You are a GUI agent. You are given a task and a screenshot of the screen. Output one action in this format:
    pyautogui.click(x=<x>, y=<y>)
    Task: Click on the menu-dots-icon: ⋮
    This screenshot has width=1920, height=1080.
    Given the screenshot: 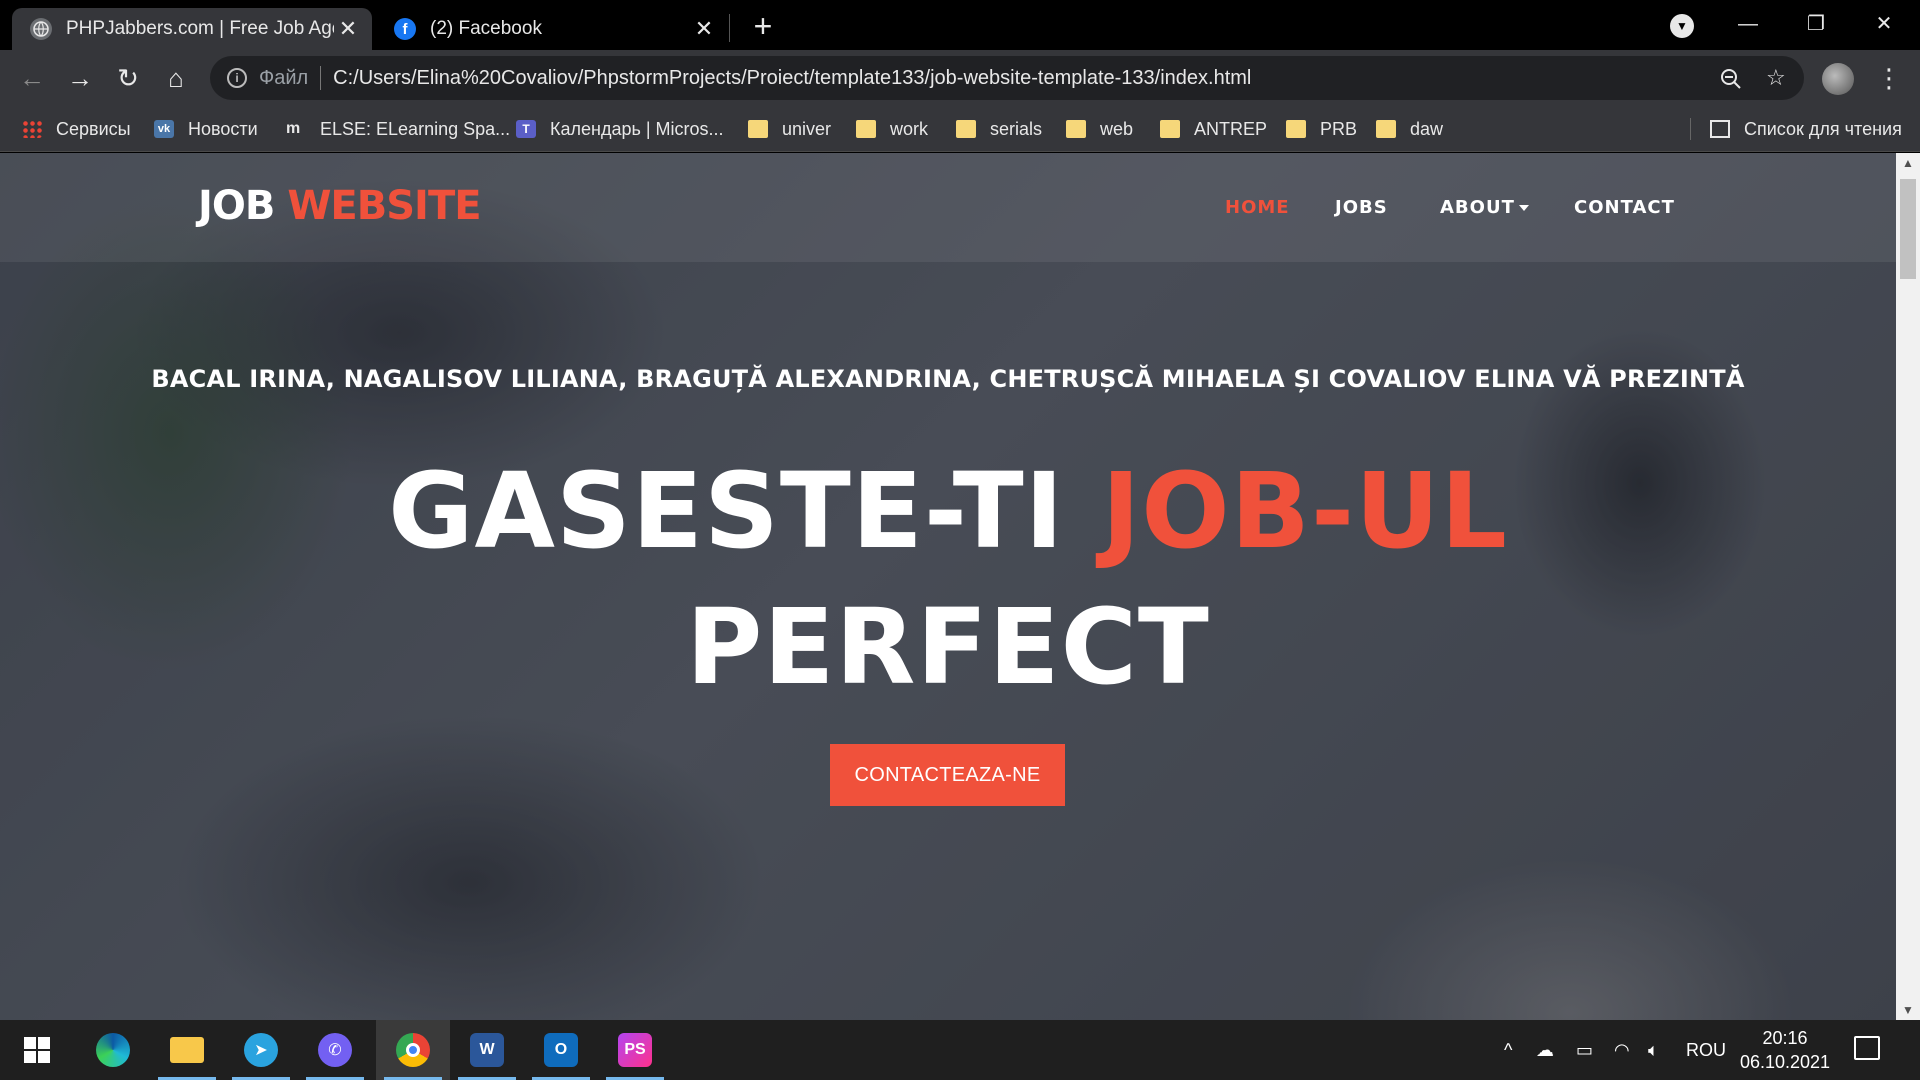 What is the action you would take?
    pyautogui.click(x=1889, y=78)
    